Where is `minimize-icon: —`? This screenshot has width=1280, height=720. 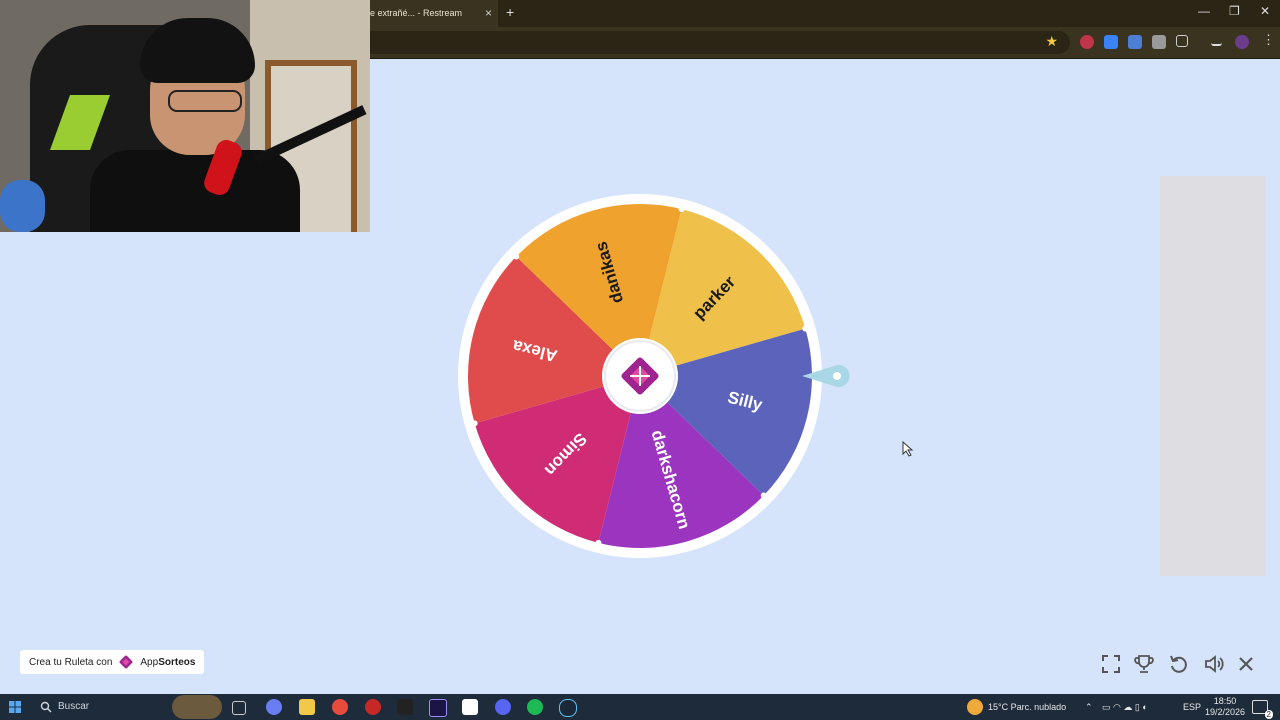 minimize-icon: — is located at coordinates (1204, 11).